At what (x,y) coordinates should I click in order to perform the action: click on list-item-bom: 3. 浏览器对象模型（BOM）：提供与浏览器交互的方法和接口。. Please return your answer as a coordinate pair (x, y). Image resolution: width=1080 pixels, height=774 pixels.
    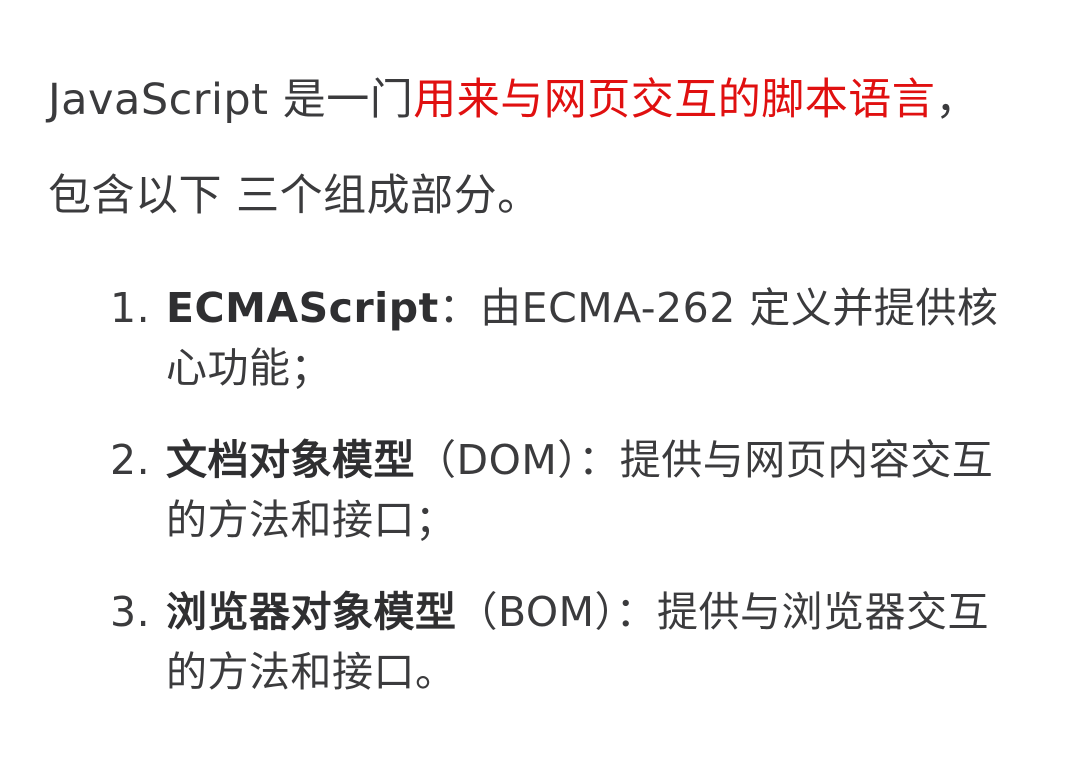
    Looking at the image, I should click on (560, 642).